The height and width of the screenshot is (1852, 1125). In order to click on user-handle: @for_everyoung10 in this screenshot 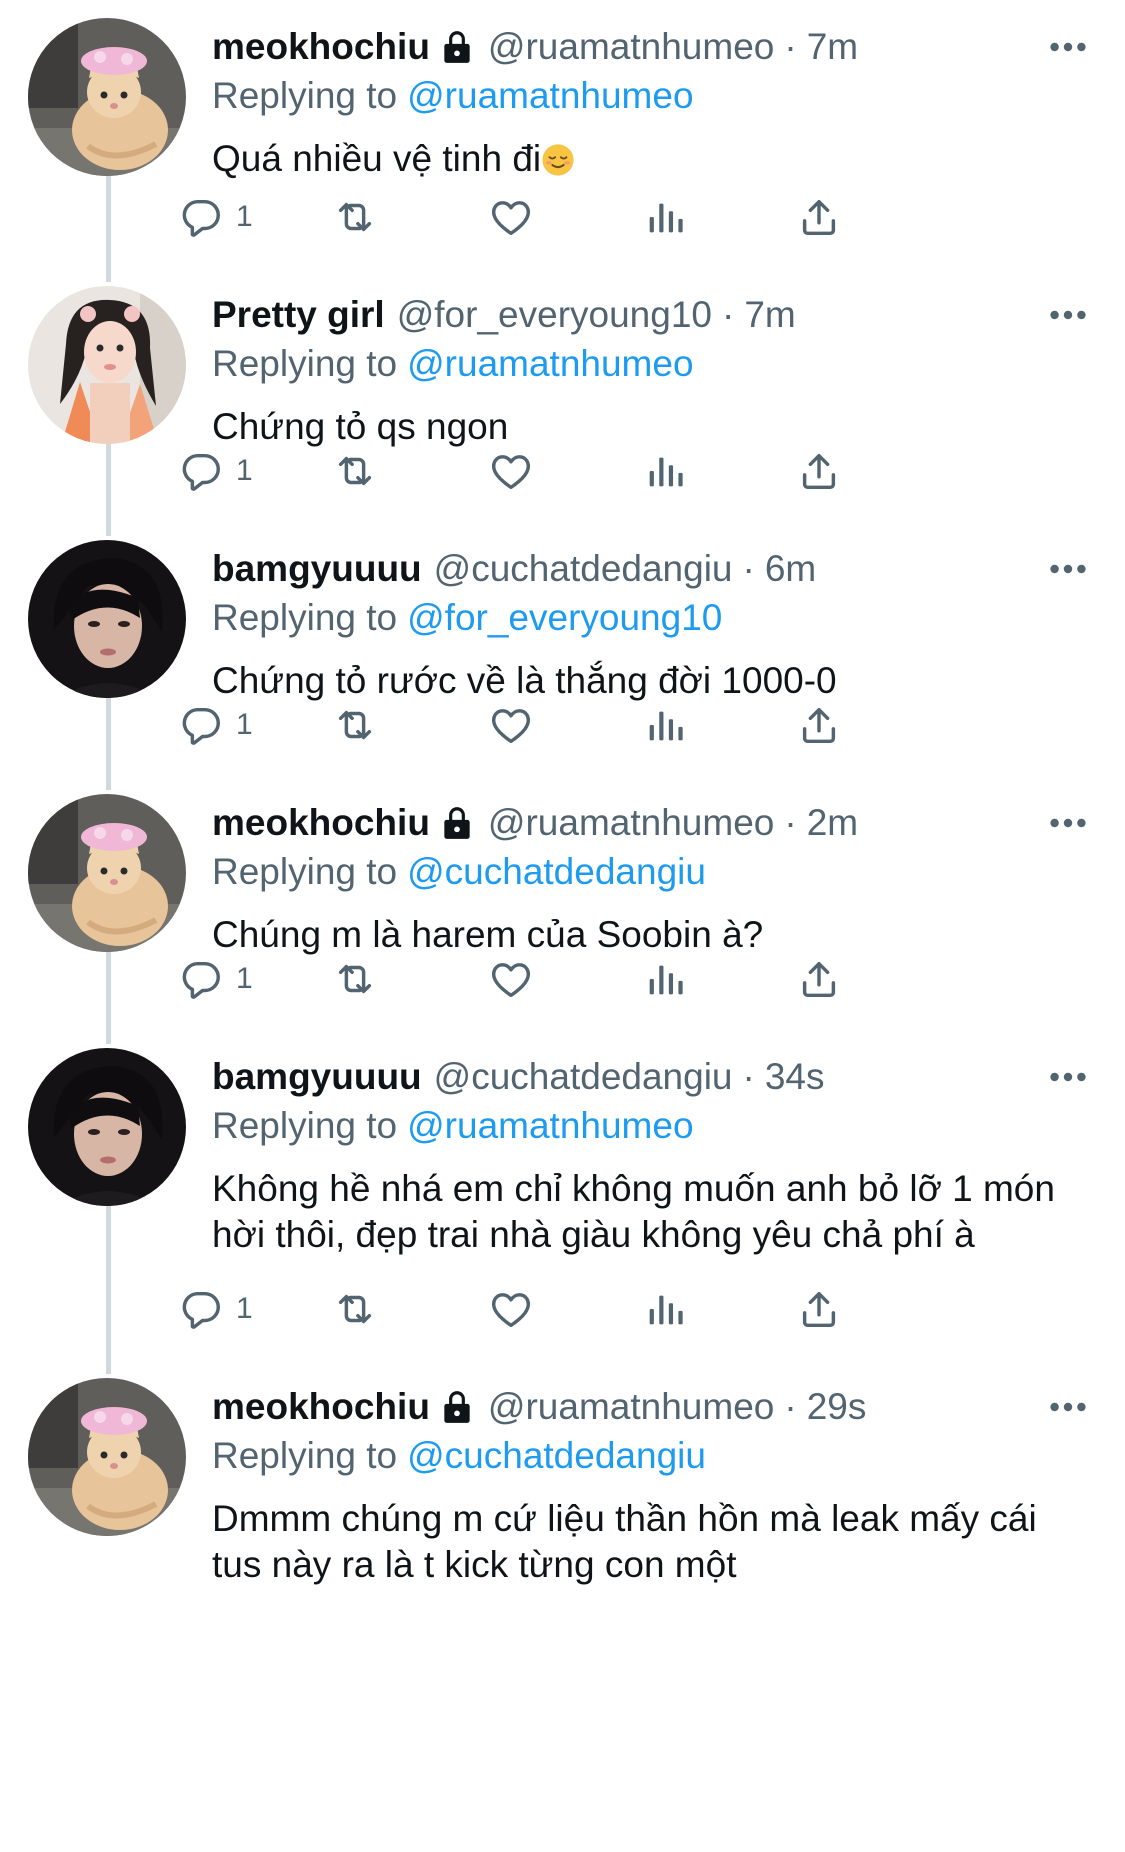, I will do `click(554, 315)`.